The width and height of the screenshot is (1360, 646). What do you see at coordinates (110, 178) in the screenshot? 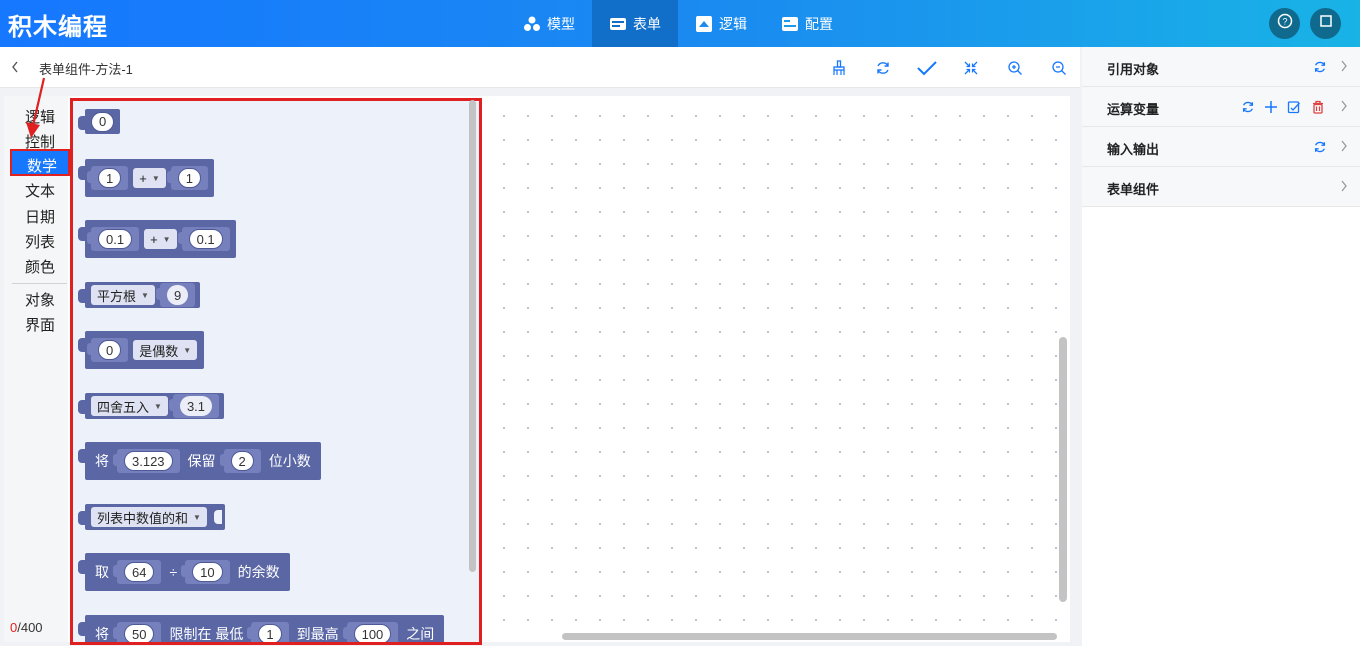
I see `arith-a-value: 1` at bounding box center [110, 178].